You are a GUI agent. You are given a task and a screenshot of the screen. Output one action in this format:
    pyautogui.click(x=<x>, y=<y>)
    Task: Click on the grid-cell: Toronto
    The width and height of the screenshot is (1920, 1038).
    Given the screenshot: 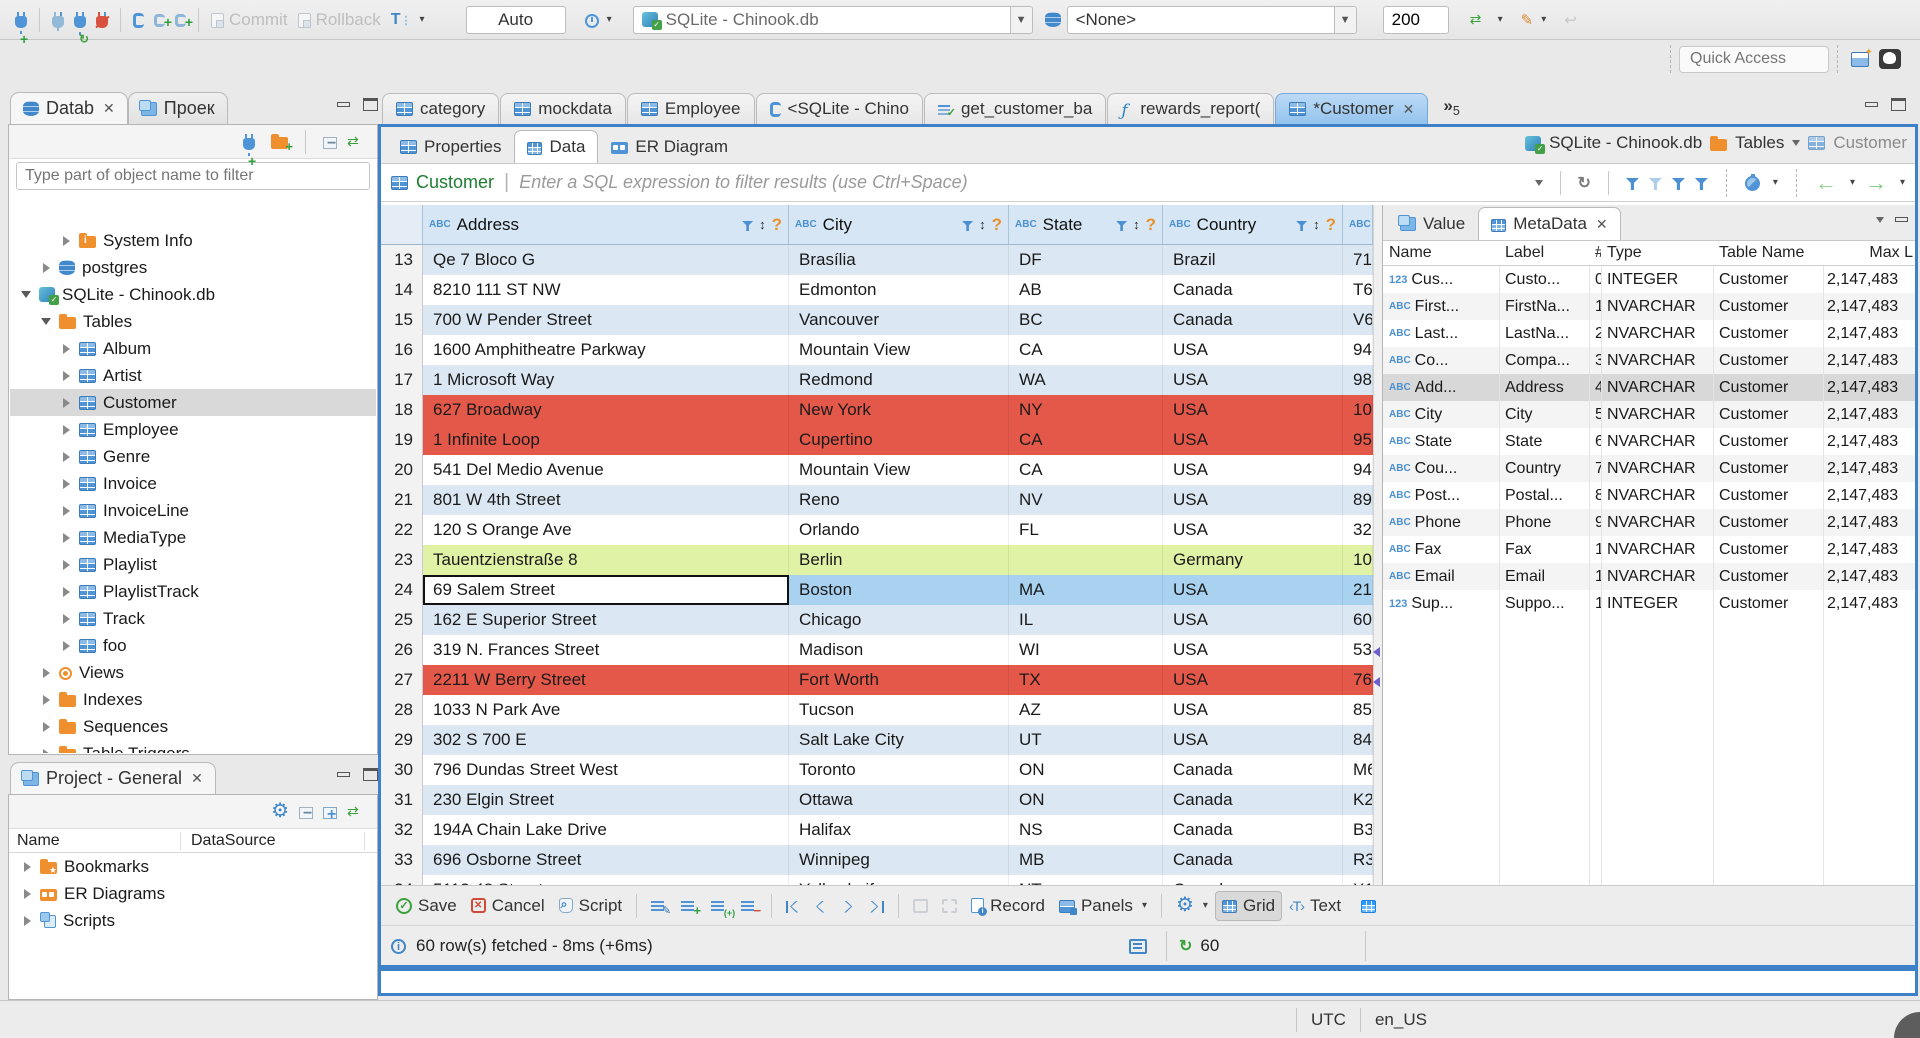 What is the action you would take?
    pyautogui.click(x=899, y=770)
    